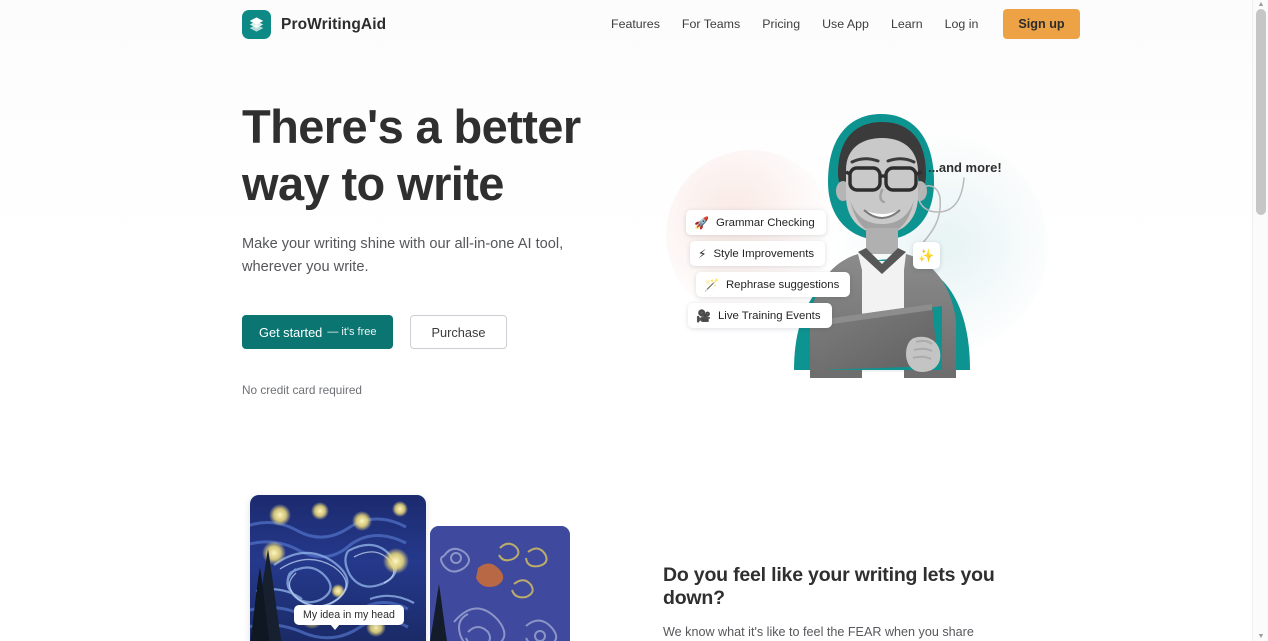 Image resolution: width=1268 pixels, height=641 pixels. I want to click on feature-chip-rephrase-suggestions: 🪄 Rephrase suggestions, so click(773, 284).